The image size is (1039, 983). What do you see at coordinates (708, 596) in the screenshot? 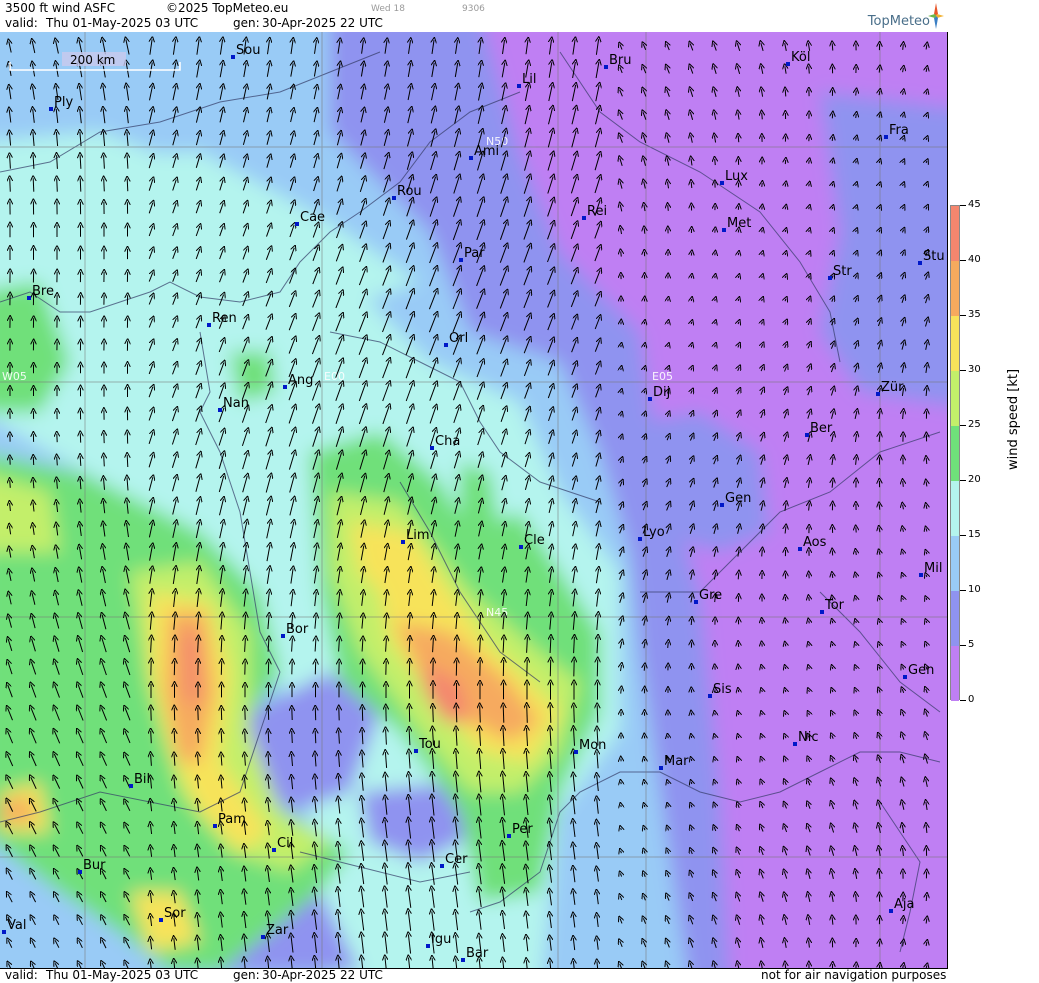
I see `city: Gre` at bounding box center [708, 596].